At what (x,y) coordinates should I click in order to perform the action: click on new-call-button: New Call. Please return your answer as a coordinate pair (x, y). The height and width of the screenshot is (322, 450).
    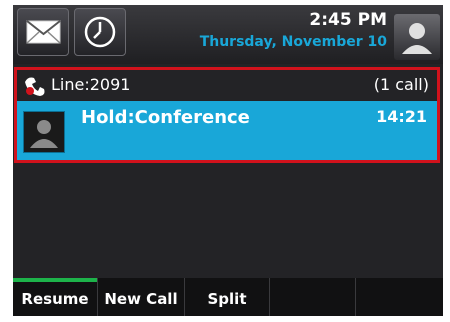
    Looking at the image, I should click on (141, 297).